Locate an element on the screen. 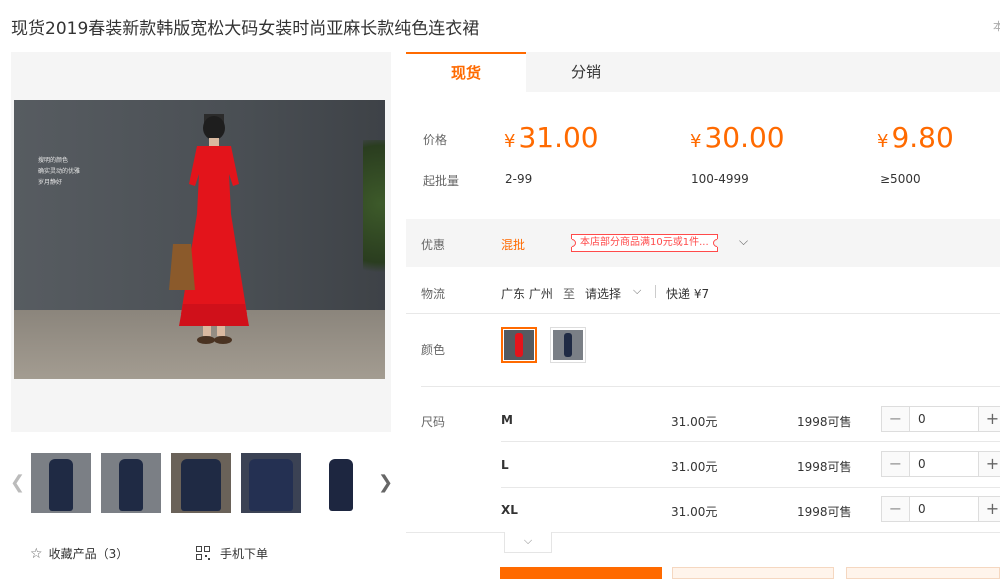 The height and width of the screenshot is (579, 1000). promotion-type: 混批 is located at coordinates (513, 245).